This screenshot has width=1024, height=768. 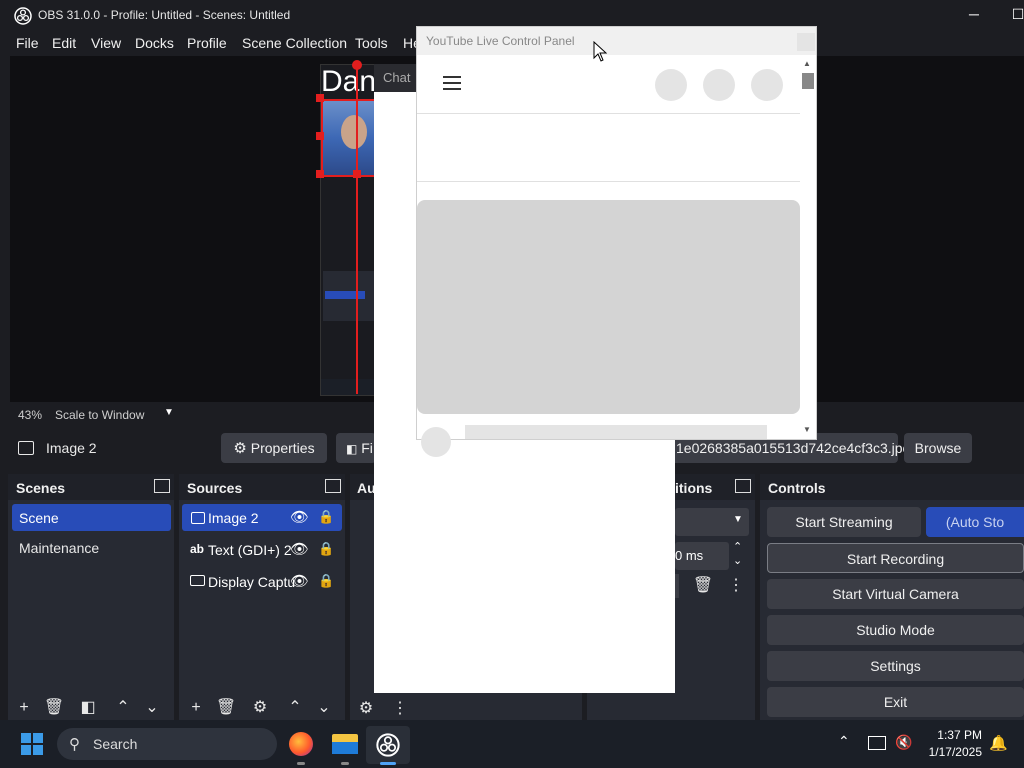 What do you see at coordinates (357, 174) in the screenshot?
I see `selection-handle-bottom` at bounding box center [357, 174].